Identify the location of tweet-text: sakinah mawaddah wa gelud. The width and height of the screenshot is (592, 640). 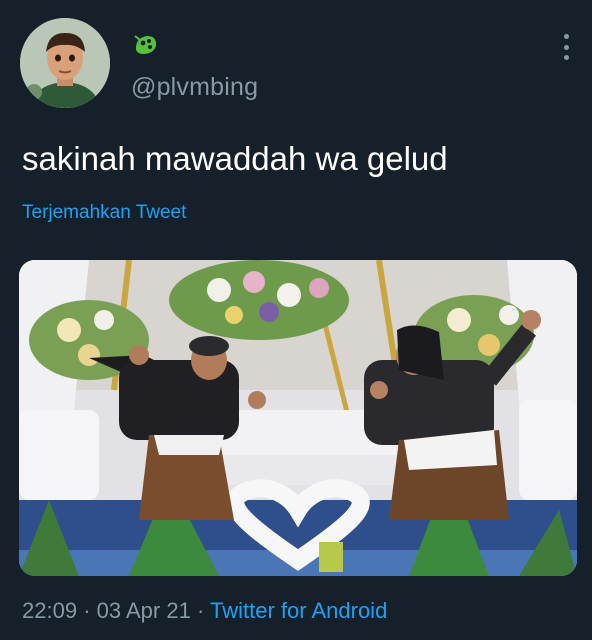
(235, 158).